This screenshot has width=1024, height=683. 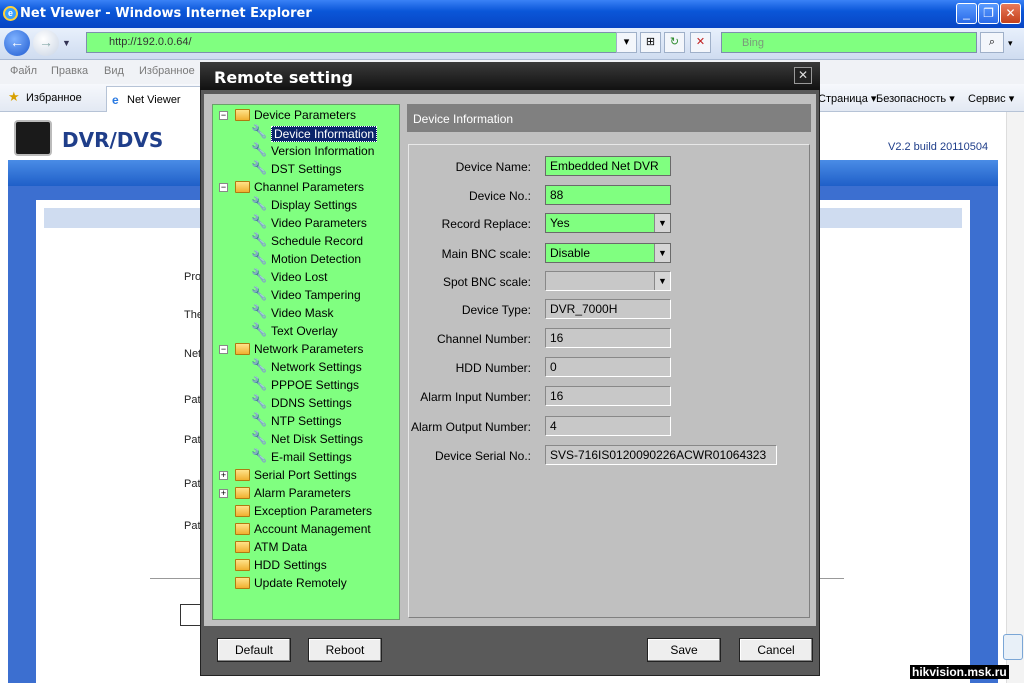 What do you see at coordinates (306, 170) in the screenshot?
I see `tree-item: 🔧 DST Settings` at bounding box center [306, 170].